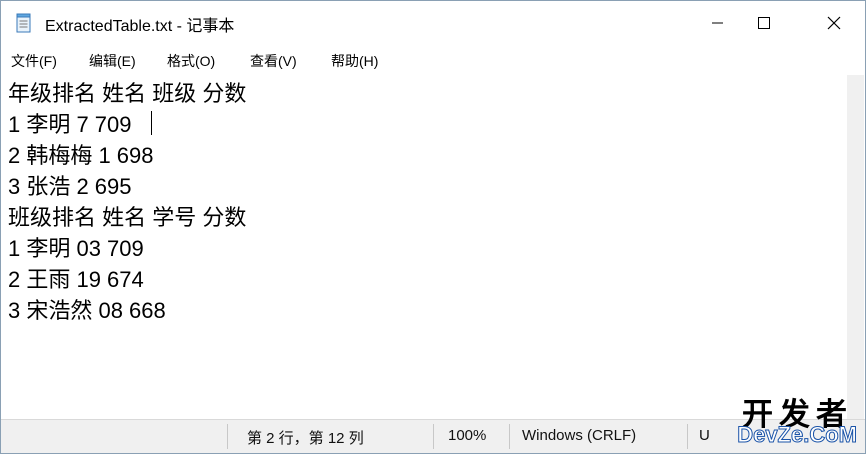 This screenshot has width=866, height=454. What do you see at coordinates (140, 26) in the screenshot?
I see `window-title: ExtractedTable.txt - 记事本` at bounding box center [140, 26].